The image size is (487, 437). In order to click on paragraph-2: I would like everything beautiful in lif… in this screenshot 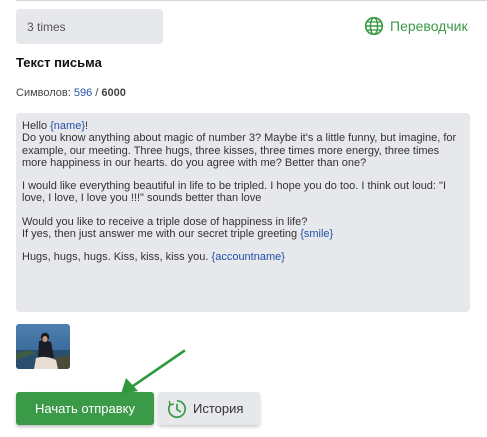, I will do `click(236, 192)`.